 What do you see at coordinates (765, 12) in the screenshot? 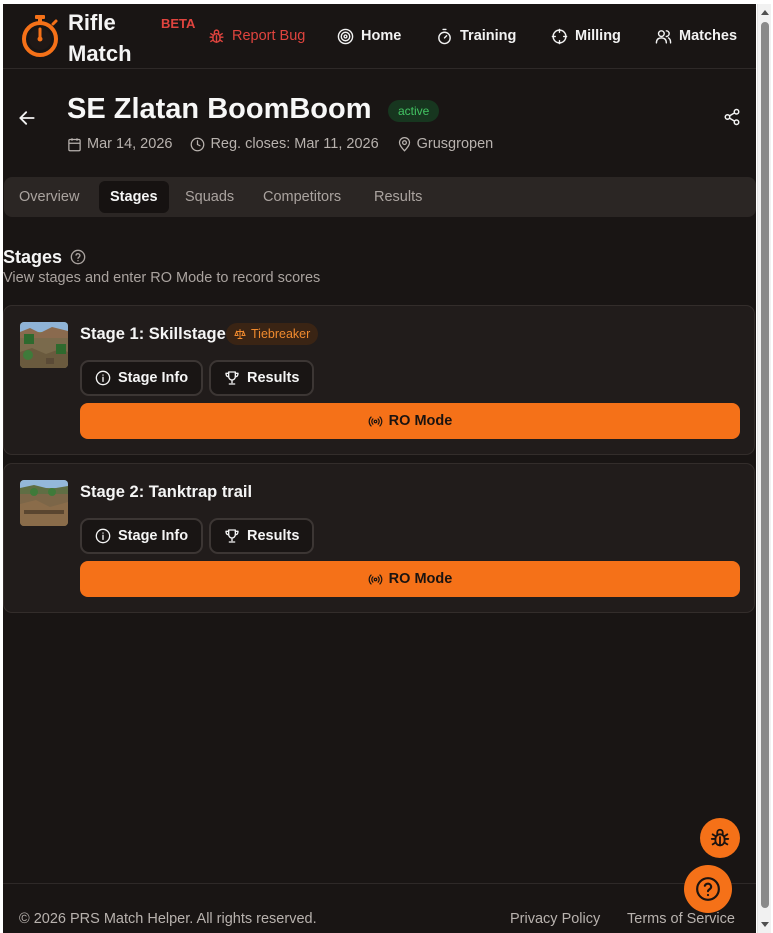
I see `scroll-up-icon` at bounding box center [765, 12].